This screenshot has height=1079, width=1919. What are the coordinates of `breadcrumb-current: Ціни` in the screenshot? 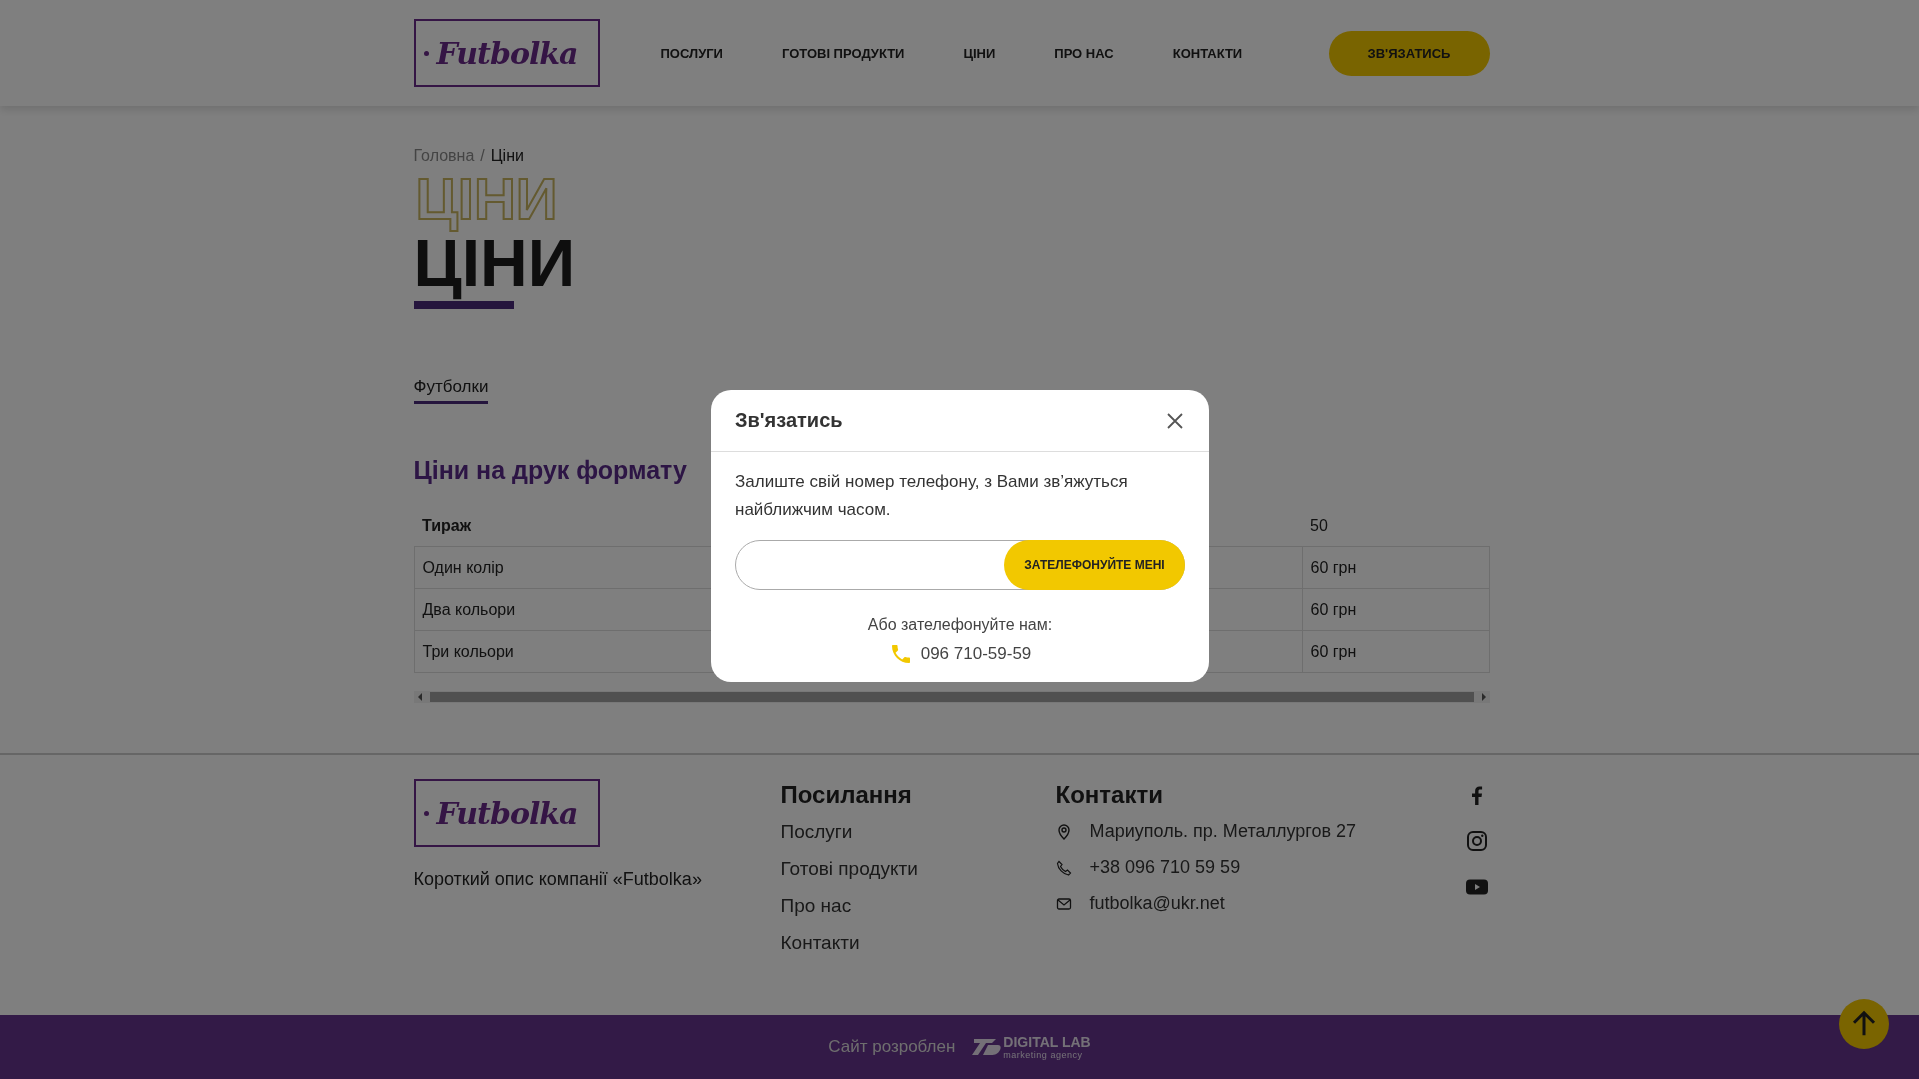 It's located at (507, 156).